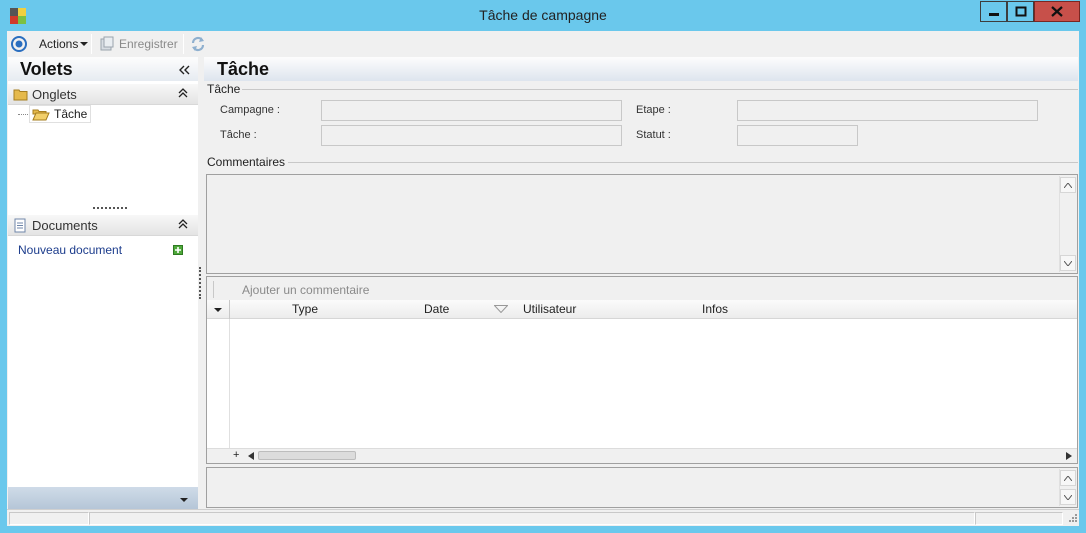 This screenshot has height=533, width=1086. What do you see at coordinates (501, 309) in the screenshot?
I see `filter-icon` at bounding box center [501, 309].